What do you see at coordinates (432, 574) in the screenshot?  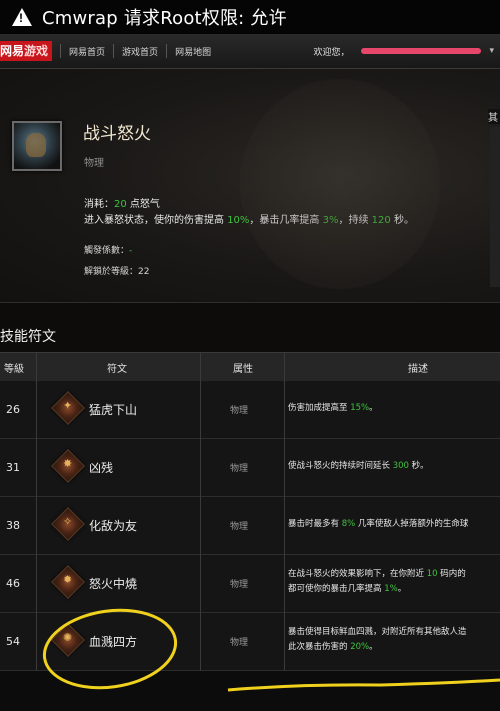 I see `desc-value: 10` at bounding box center [432, 574].